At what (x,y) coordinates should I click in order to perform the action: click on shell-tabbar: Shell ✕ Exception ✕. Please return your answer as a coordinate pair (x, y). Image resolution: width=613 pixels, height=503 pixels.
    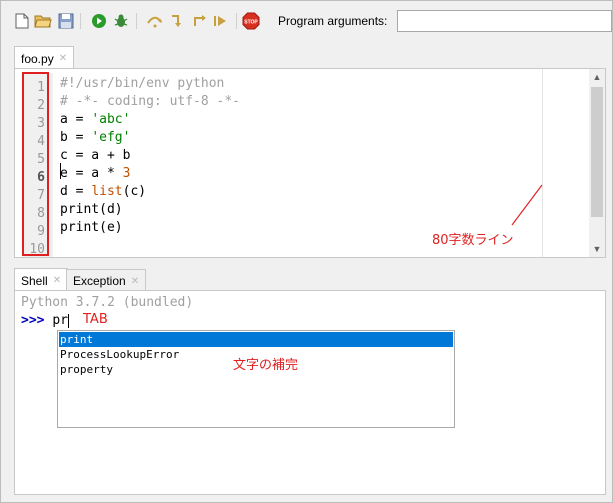
    Looking at the image, I should click on (306, 278).